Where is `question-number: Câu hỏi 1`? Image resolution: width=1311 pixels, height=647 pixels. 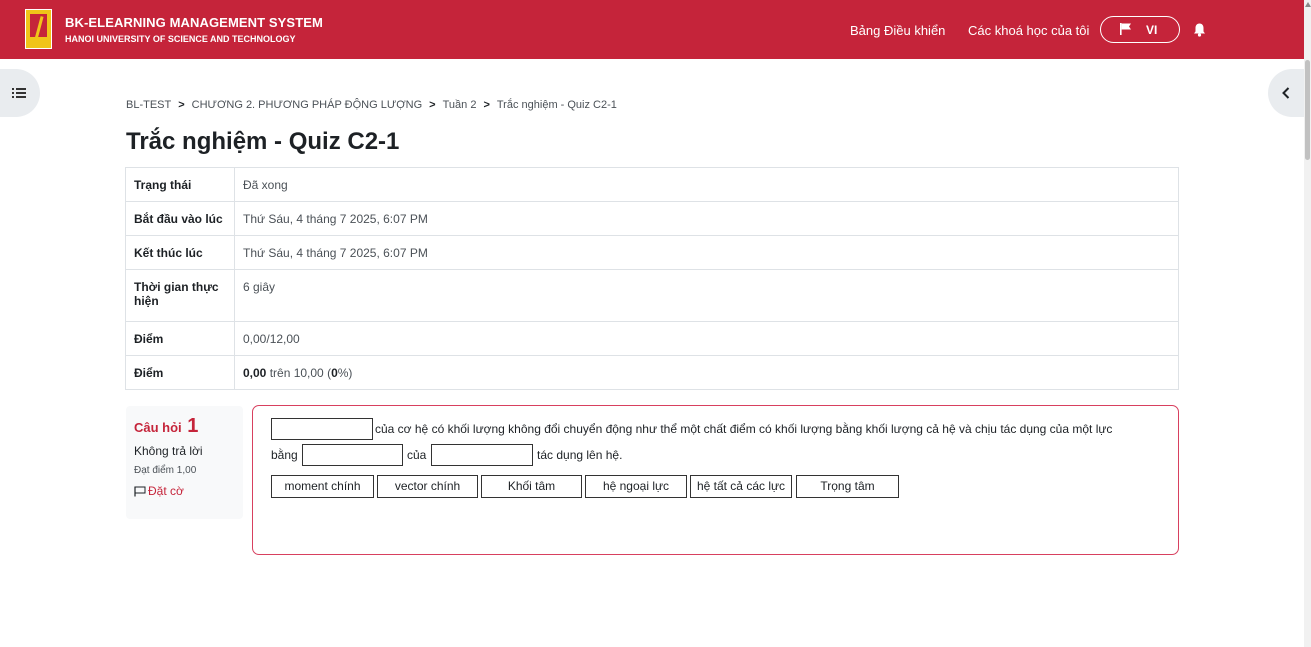 question-number: Câu hỏi 1 is located at coordinates (184, 426).